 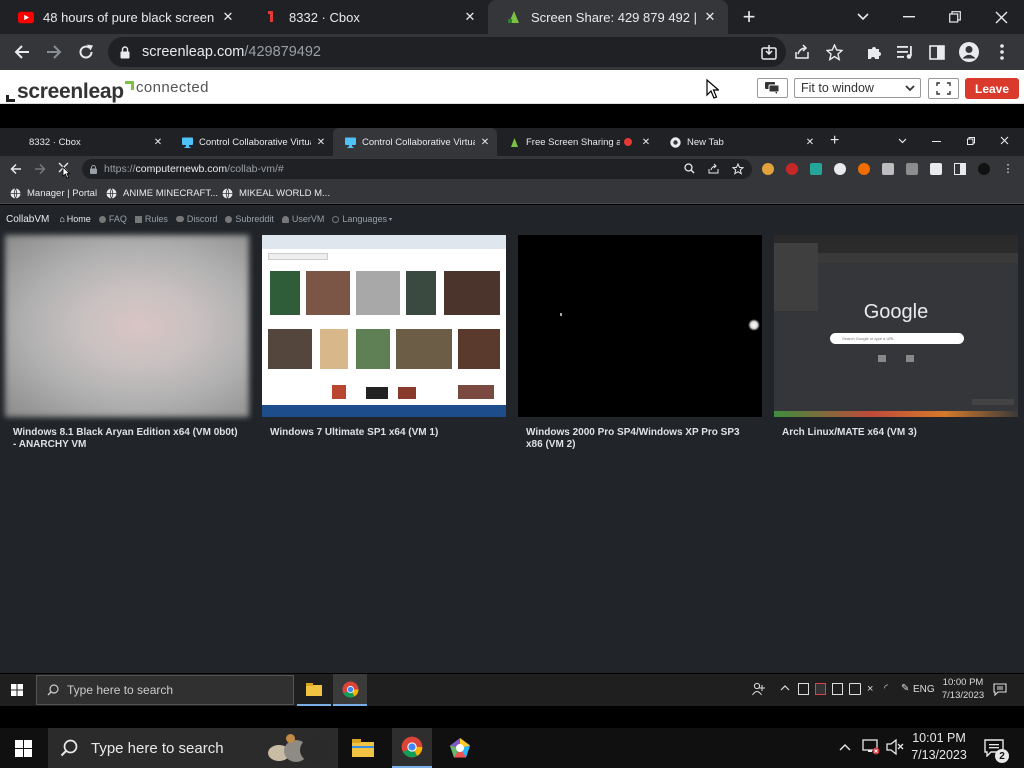 I want to click on tray-security-icon, so click(x=820, y=689).